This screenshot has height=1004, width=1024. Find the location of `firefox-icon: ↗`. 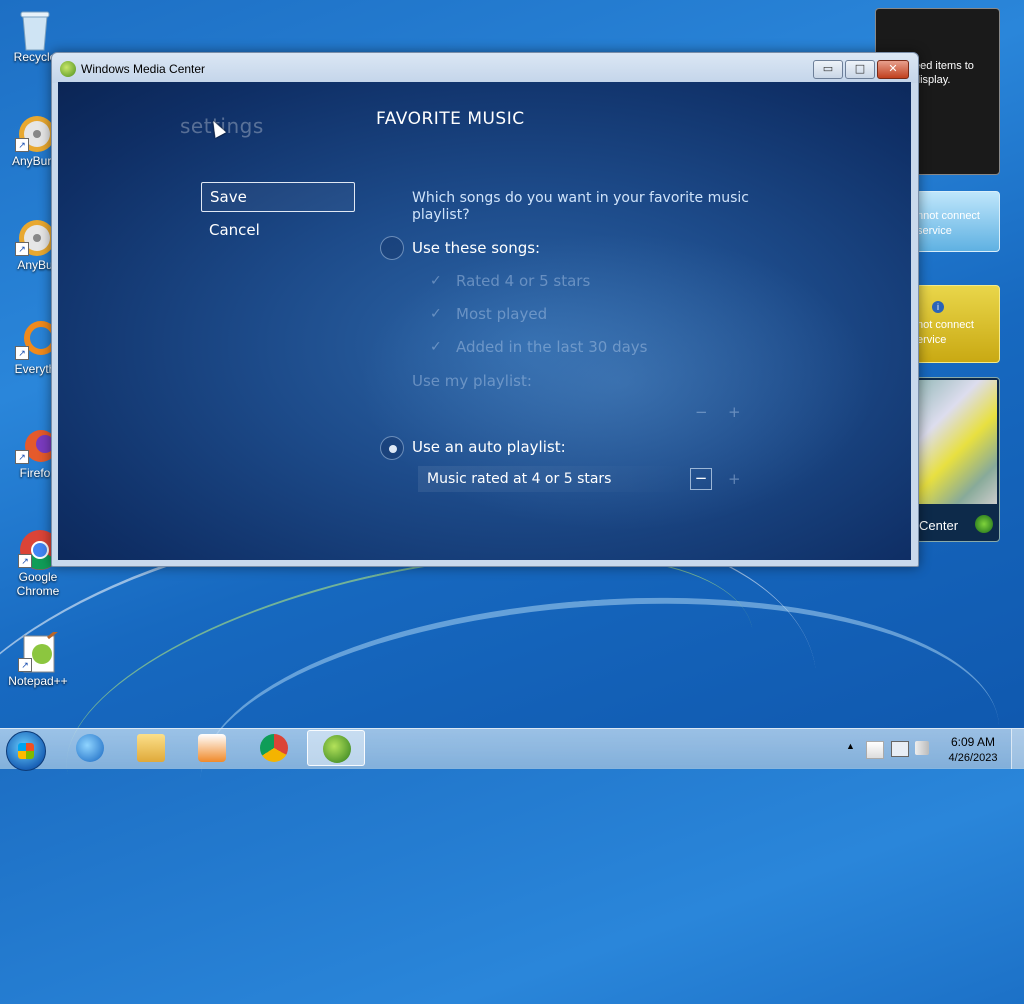

firefox-icon: ↗ is located at coordinates (36, 444).